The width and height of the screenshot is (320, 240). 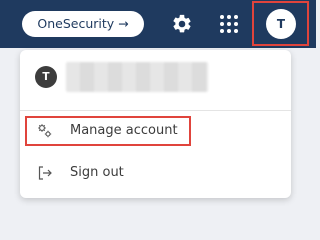 I want to click on sign-out-label: Sign out, so click(x=97, y=172).